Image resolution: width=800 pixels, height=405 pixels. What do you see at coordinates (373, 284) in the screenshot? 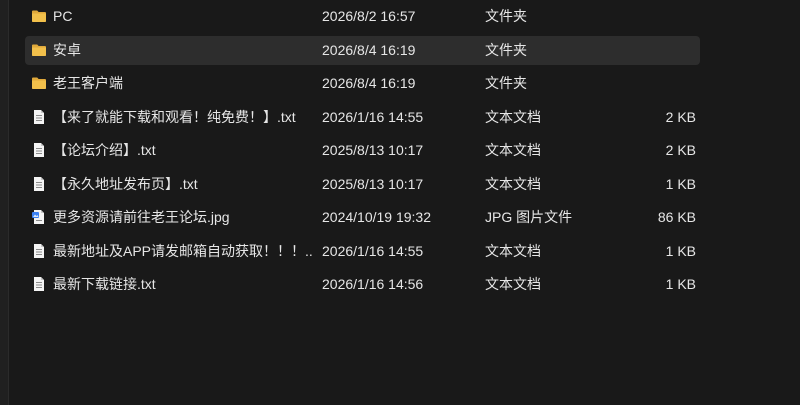
I see `file-date: 2026/1/16 14:56` at bounding box center [373, 284].